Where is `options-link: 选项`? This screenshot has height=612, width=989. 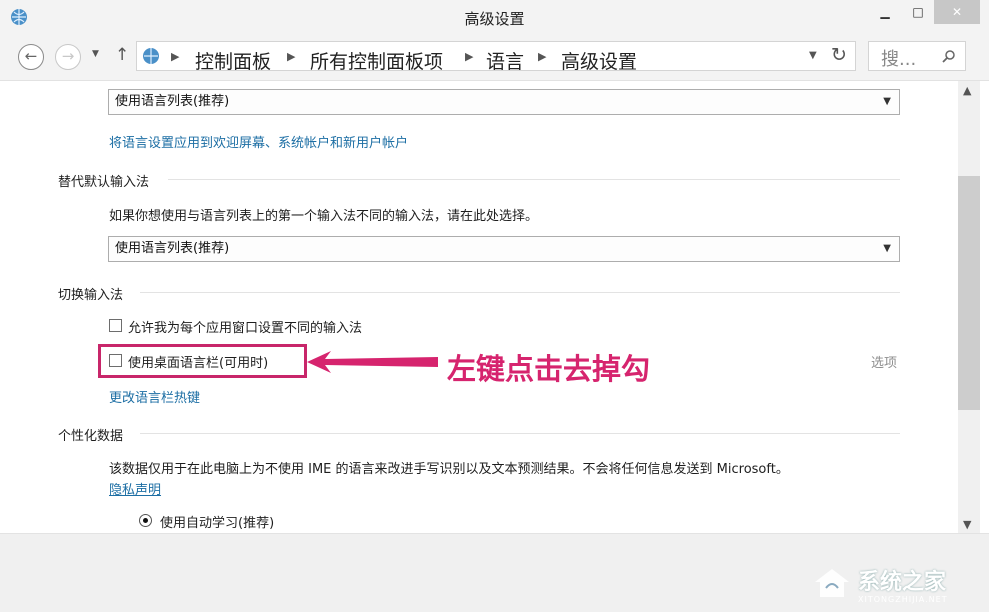 options-link: 选项 is located at coordinates (884, 361).